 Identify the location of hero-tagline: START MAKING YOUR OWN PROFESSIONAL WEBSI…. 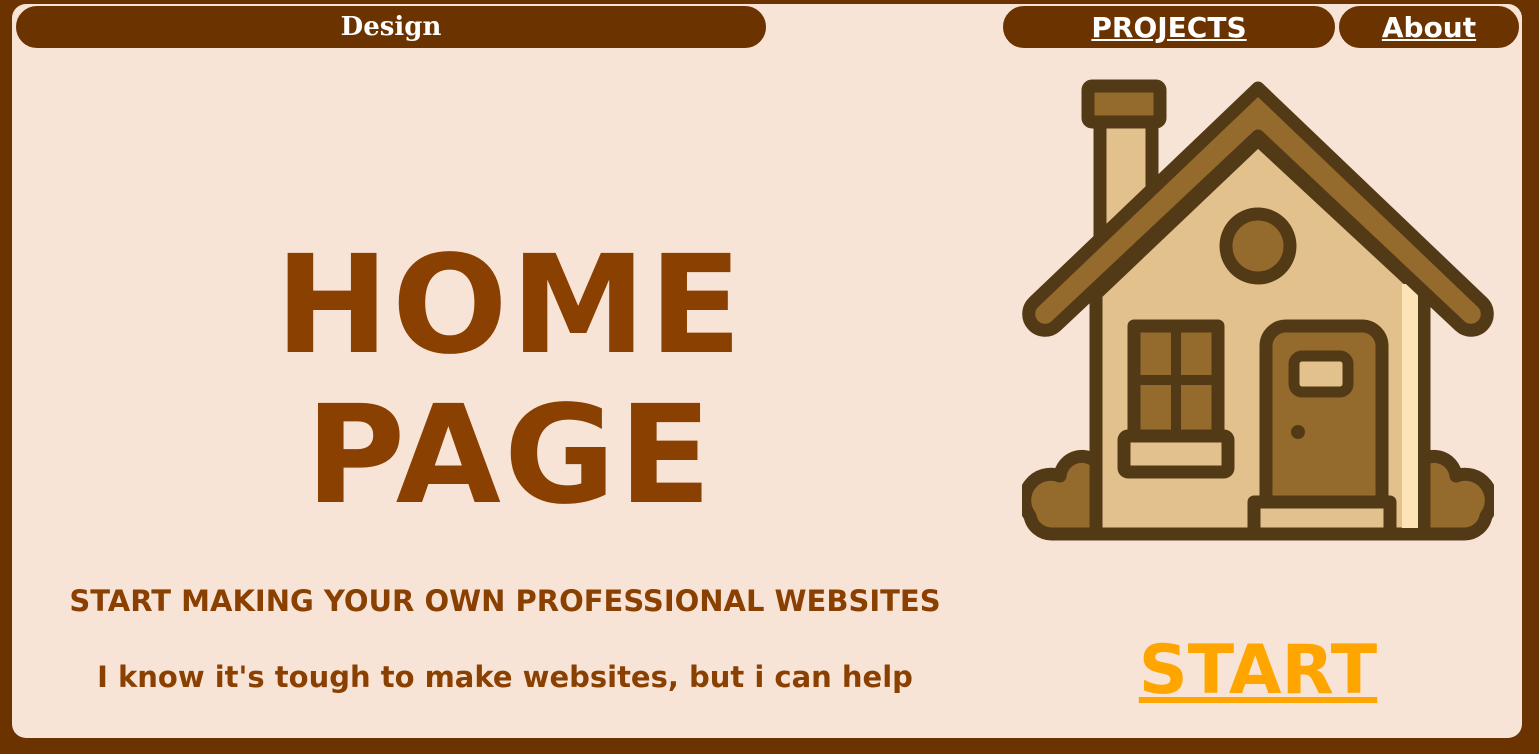
(505, 601).